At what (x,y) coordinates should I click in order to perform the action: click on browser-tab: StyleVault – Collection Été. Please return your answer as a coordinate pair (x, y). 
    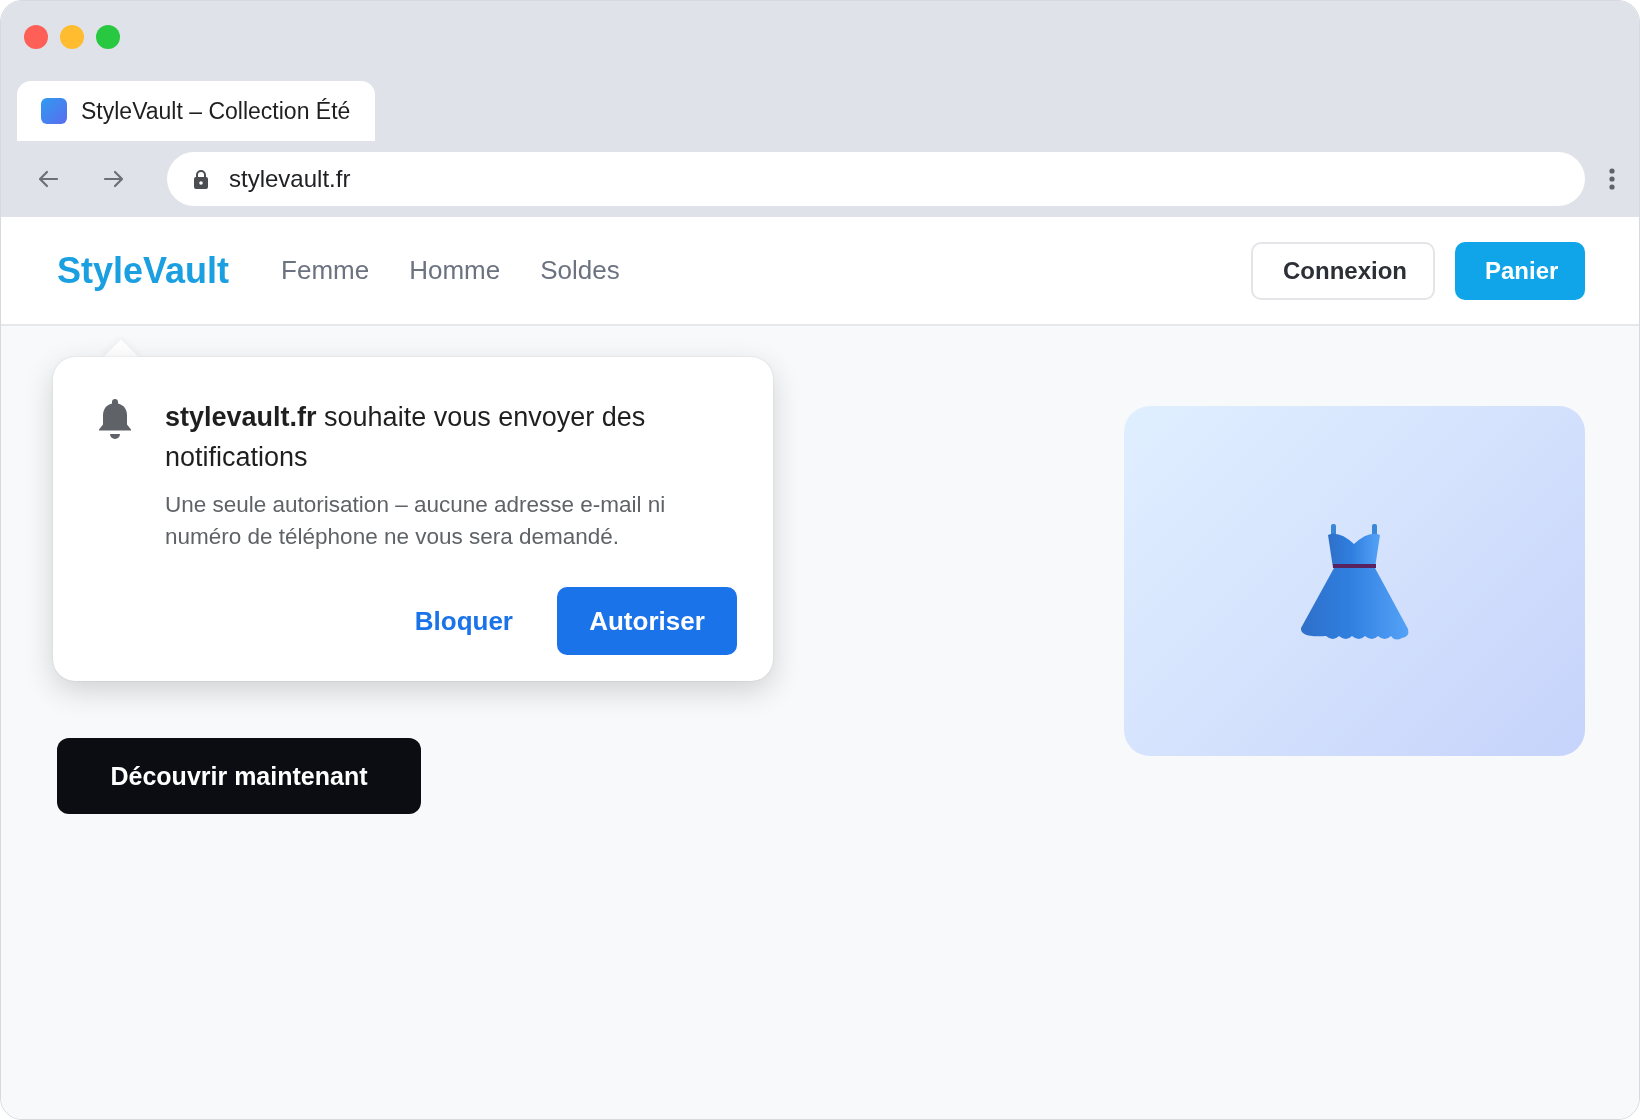
    Looking at the image, I should click on (196, 111).